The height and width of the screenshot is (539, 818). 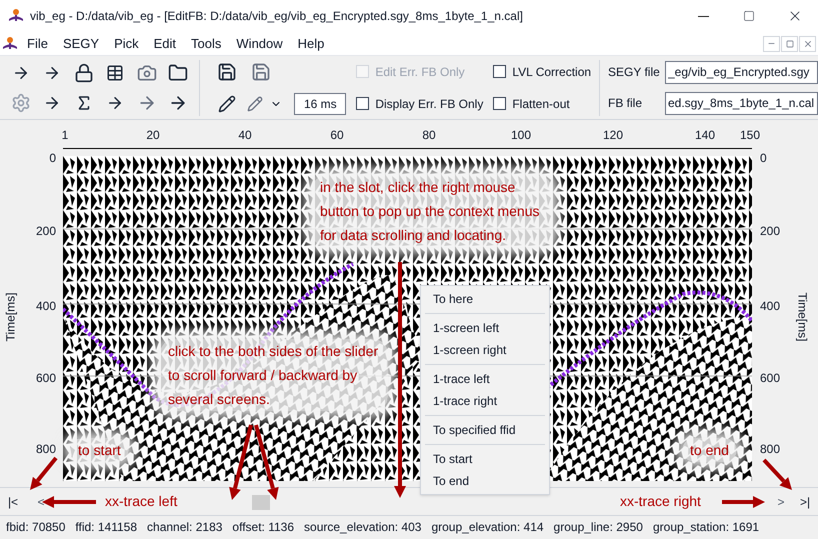 I want to click on window-title: vib_eg - D:/data/vib_eg - [EditFB: D:/data/vib_eg/vib_eg_Encrypted.sgy_8ms_1byte_1_n.cal], so click(x=276, y=16).